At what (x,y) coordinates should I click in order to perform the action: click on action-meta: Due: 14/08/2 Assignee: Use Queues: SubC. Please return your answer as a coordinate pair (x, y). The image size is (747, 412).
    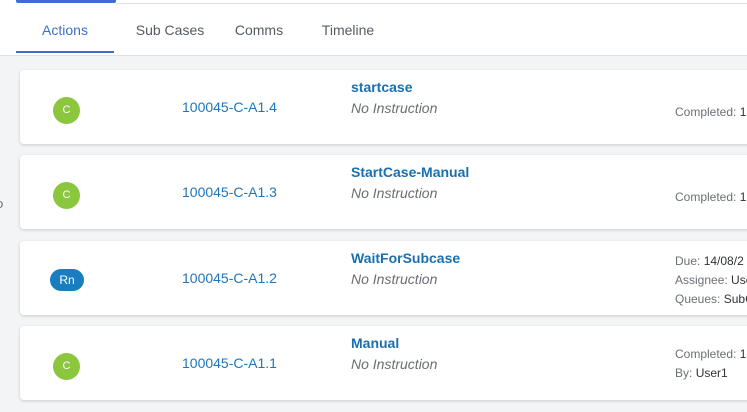
    Looking at the image, I should click on (711, 280).